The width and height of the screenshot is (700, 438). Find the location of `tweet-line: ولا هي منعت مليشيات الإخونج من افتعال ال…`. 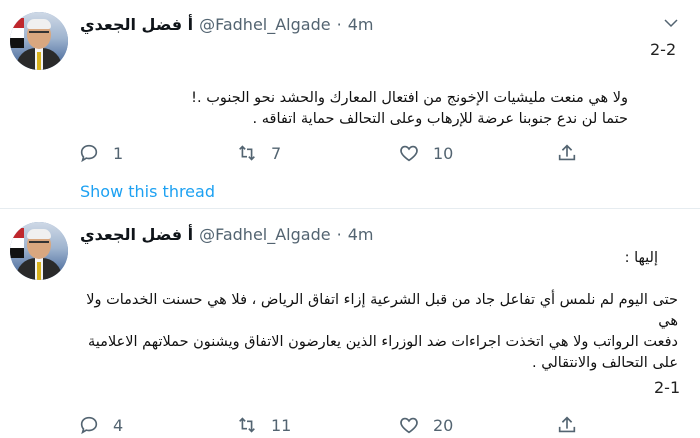

tweet-line: ولا هي منعت مليشيات الإخونج من افتعال ال… is located at coordinates (409, 98).